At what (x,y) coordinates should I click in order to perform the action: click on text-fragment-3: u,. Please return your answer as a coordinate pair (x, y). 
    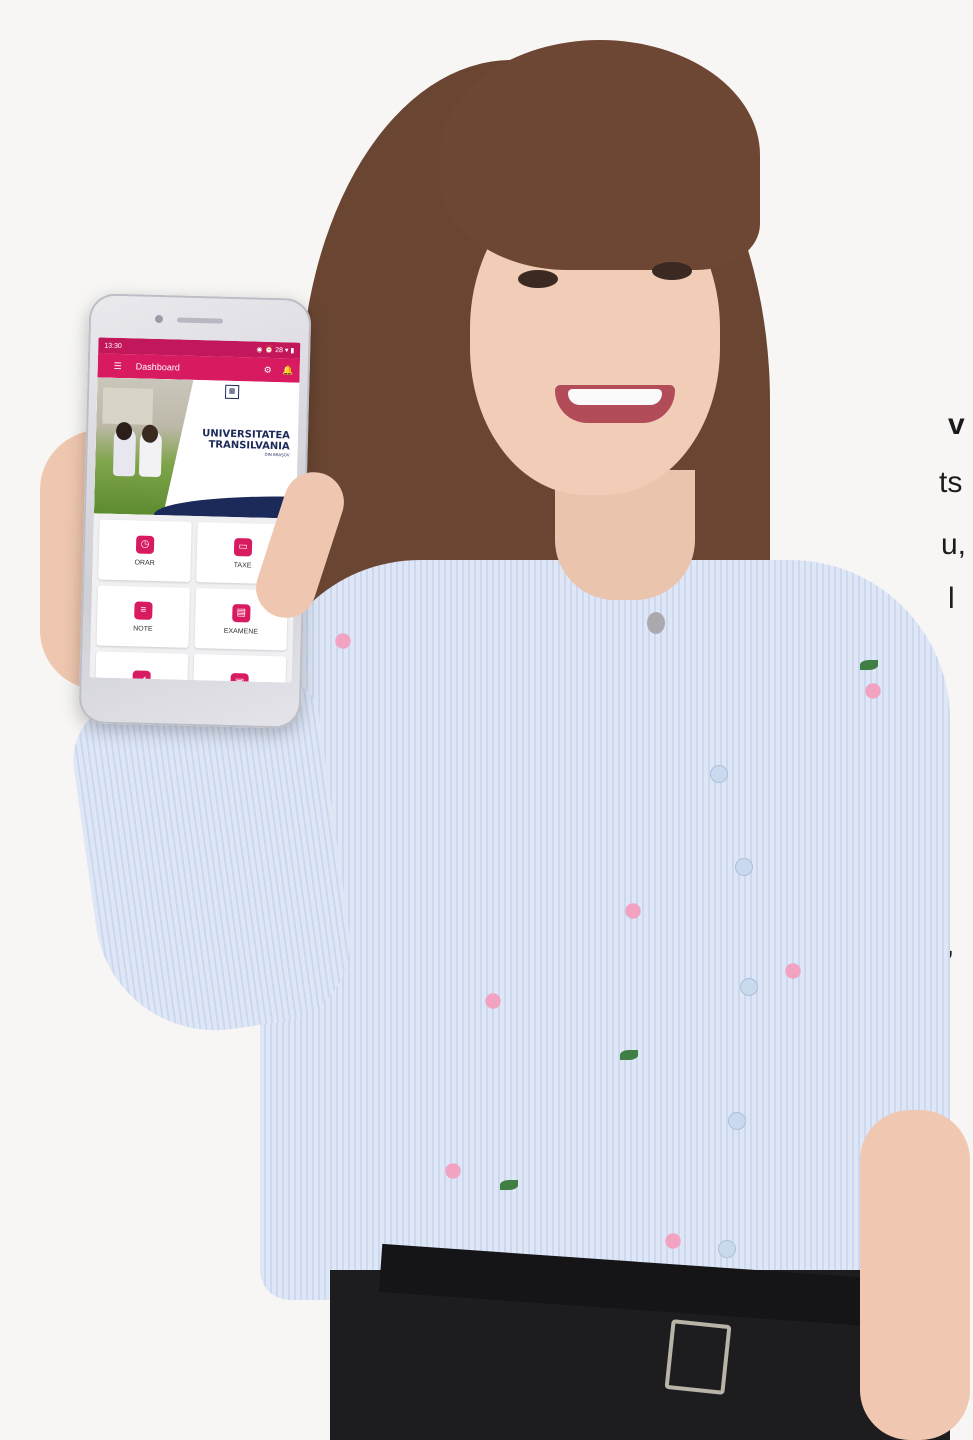
    Looking at the image, I should click on (954, 544).